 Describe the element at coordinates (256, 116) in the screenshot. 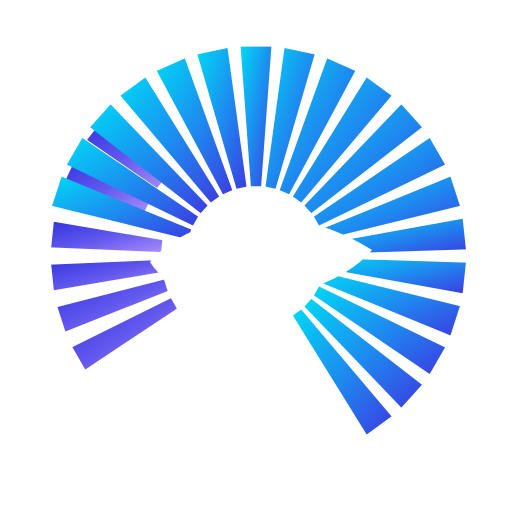

I see `front-ray` at that location.